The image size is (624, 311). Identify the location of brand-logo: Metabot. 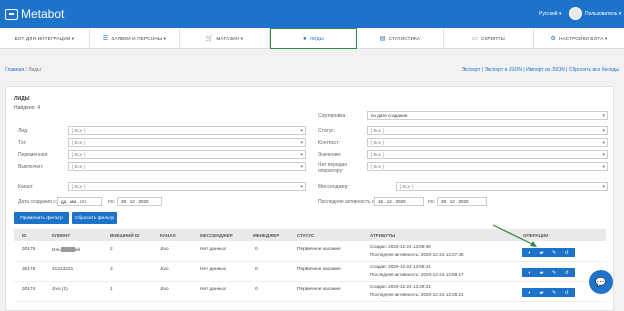
(34, 14).